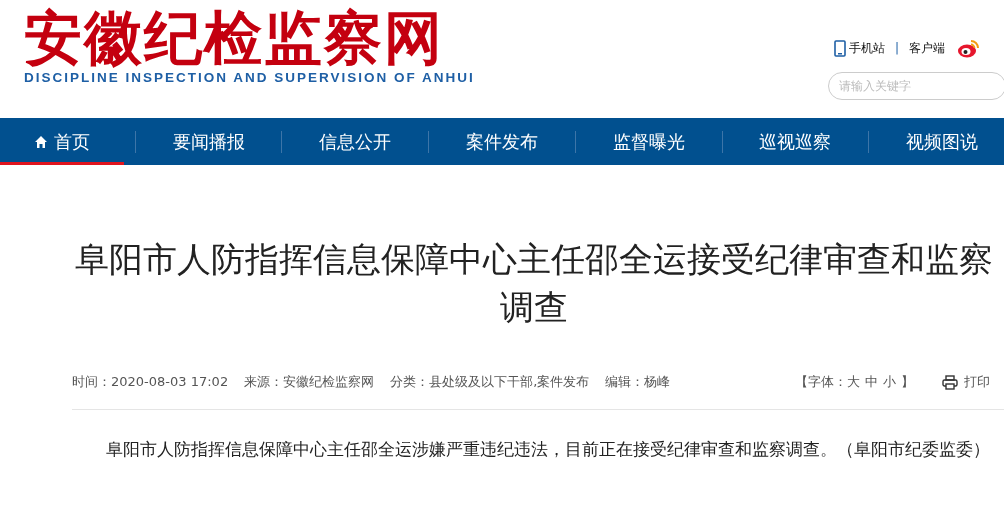  Describe the element at coordinates (355, 141) in the screenshot. I see `nav-tab: 信息公开` at that location.